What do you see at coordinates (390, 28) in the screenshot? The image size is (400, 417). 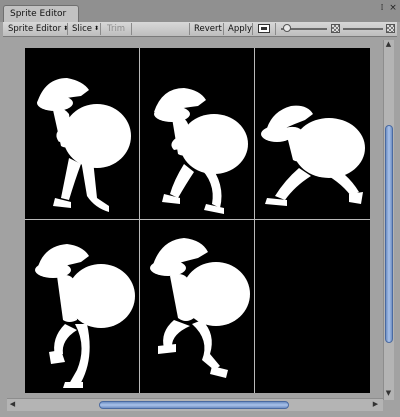 I see `mip-checker-icon` at bounding box center [390, 28].